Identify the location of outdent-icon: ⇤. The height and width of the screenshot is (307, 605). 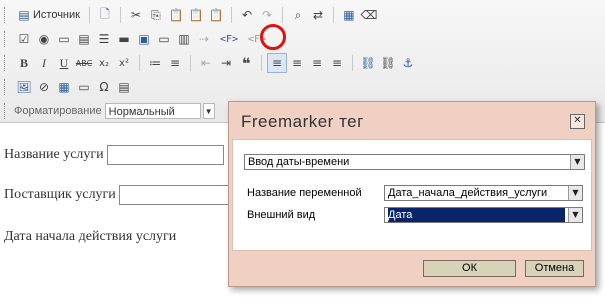
(206, 63).